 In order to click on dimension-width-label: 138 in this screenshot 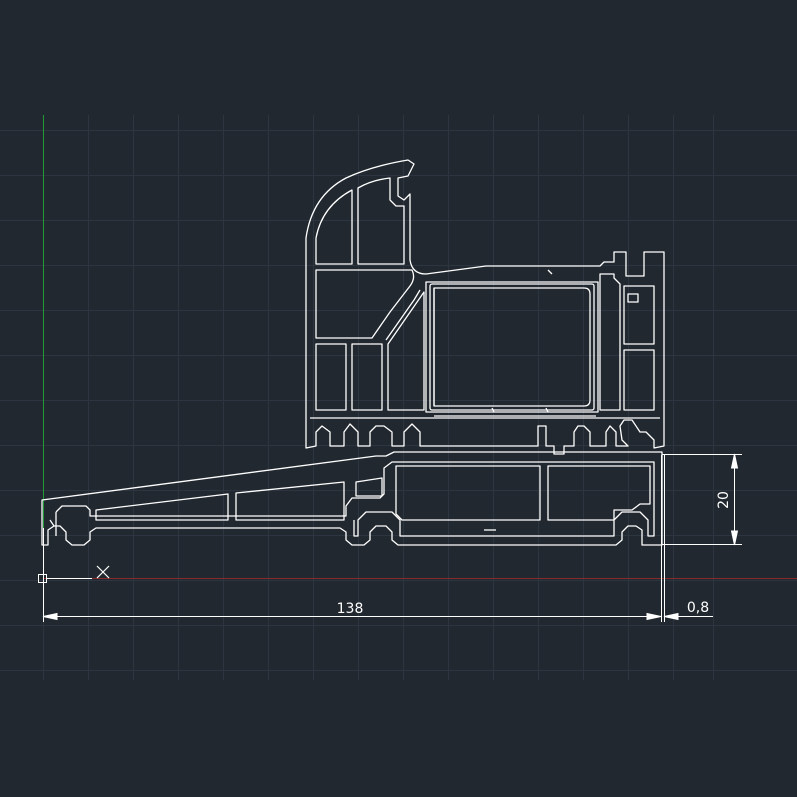, I will do `click(350, 609)`.